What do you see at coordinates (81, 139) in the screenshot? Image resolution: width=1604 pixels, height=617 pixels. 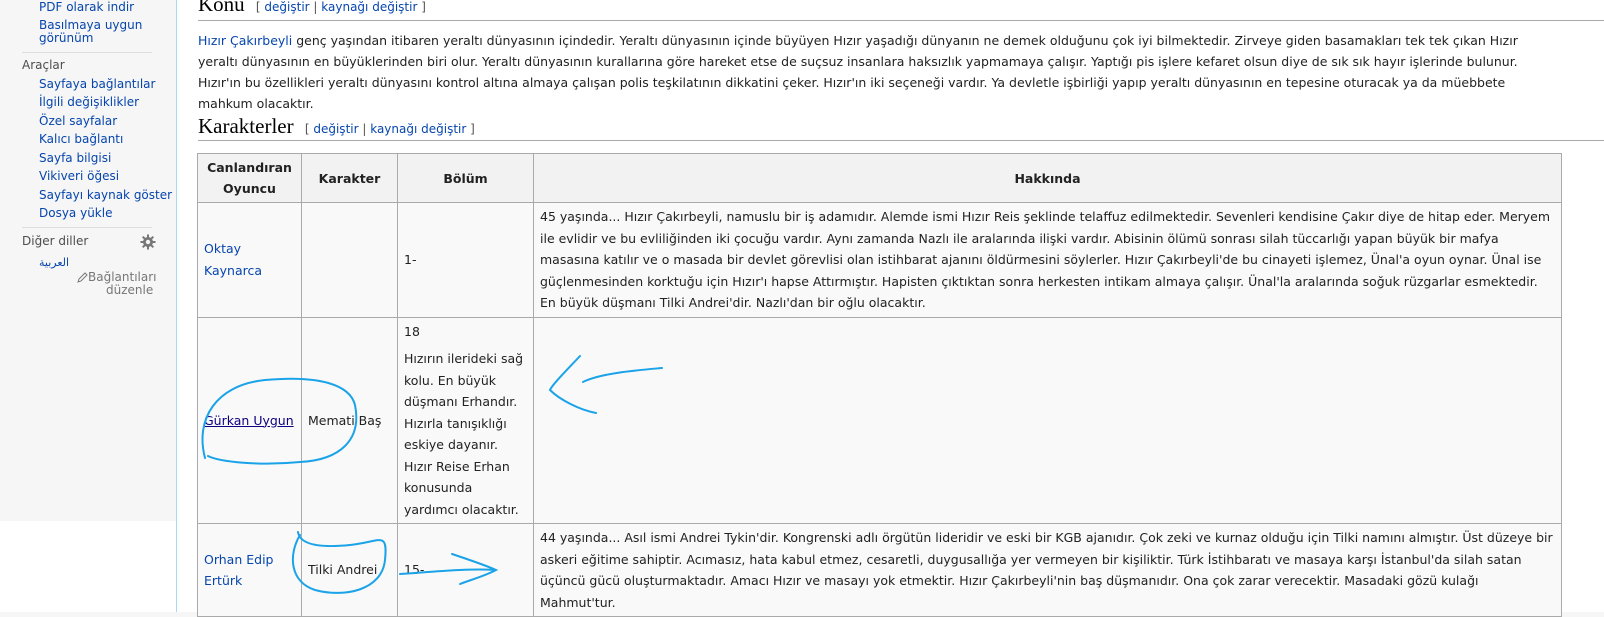 I see `sidebar-item-permanent-link: Kalıcı bağlantı` at bounding box center [81, 139].